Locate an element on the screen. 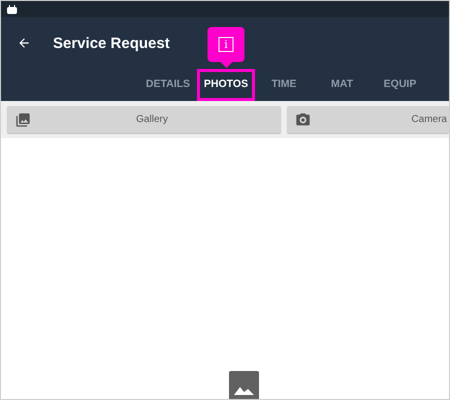  android-icon is located at coordinates (12, 9).